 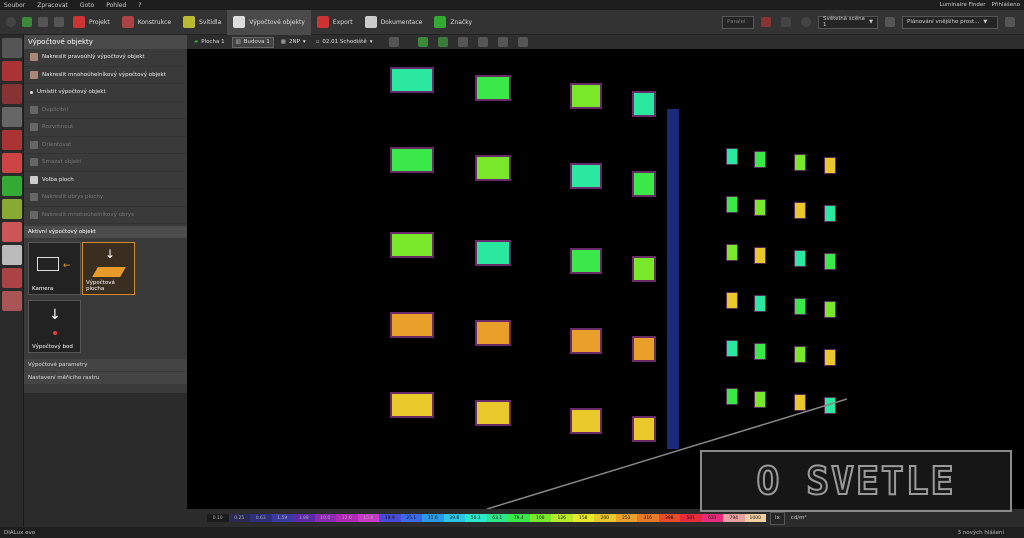 I want to click on measure-icon, so click(x=503, y=42).